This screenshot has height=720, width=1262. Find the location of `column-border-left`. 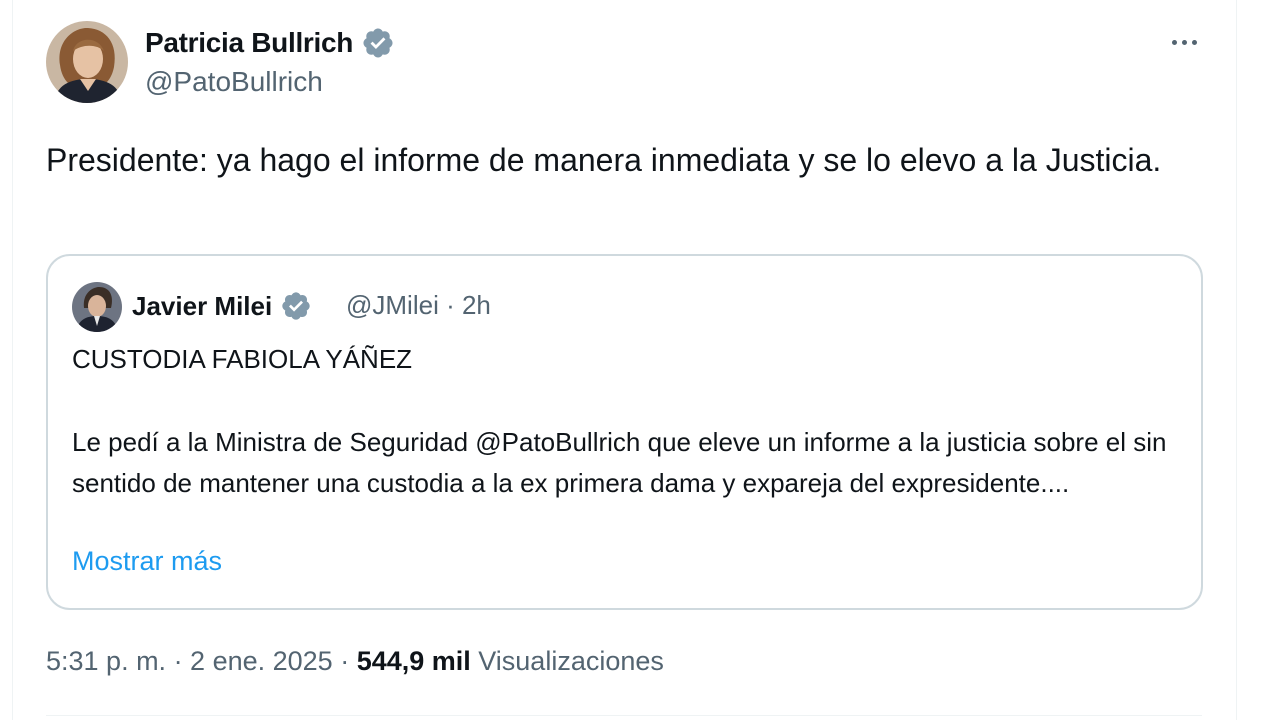

column-border-left is located at coordinates (12, 360).